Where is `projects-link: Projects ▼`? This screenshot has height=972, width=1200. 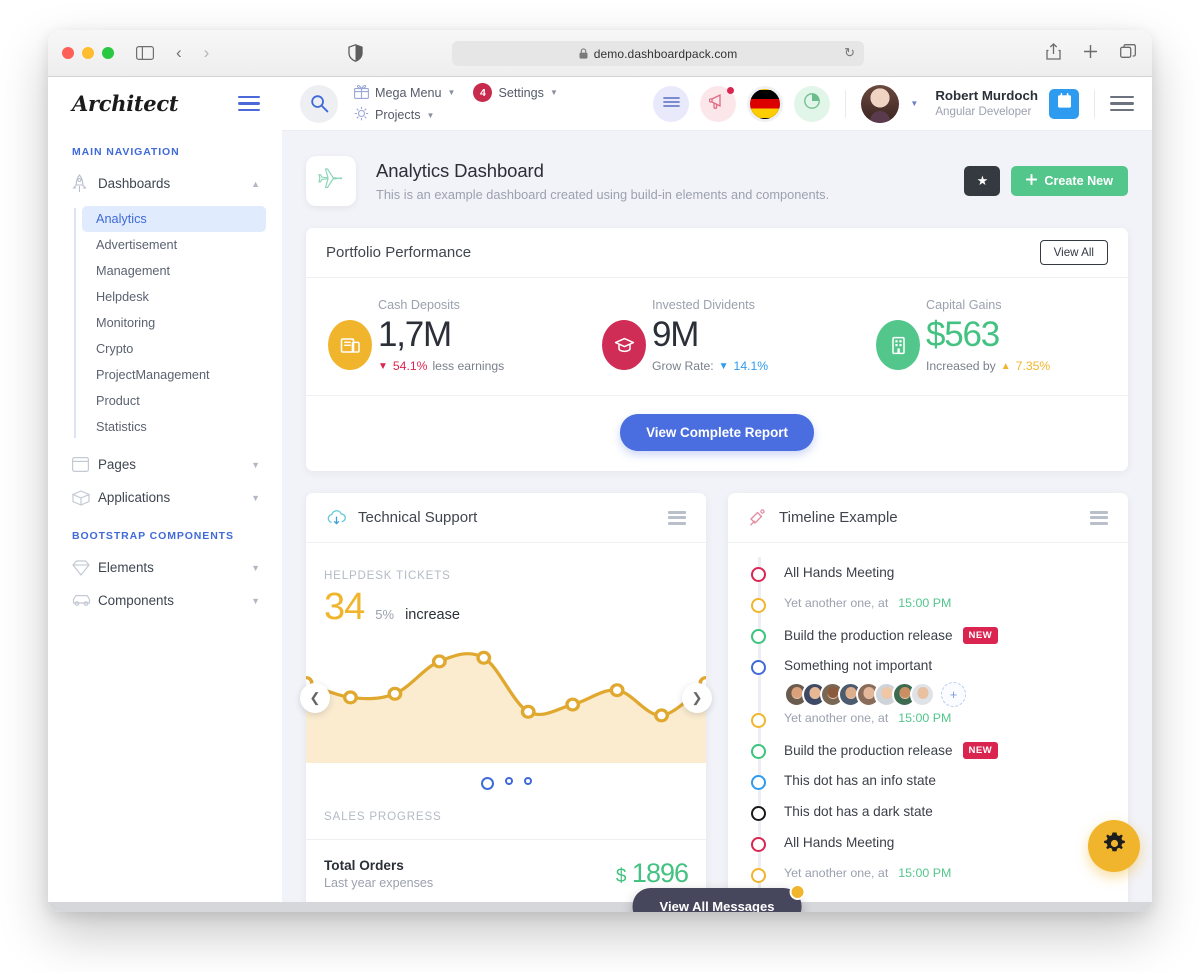 projects-link: Projects ▼ is located at coordinates (394, 115).